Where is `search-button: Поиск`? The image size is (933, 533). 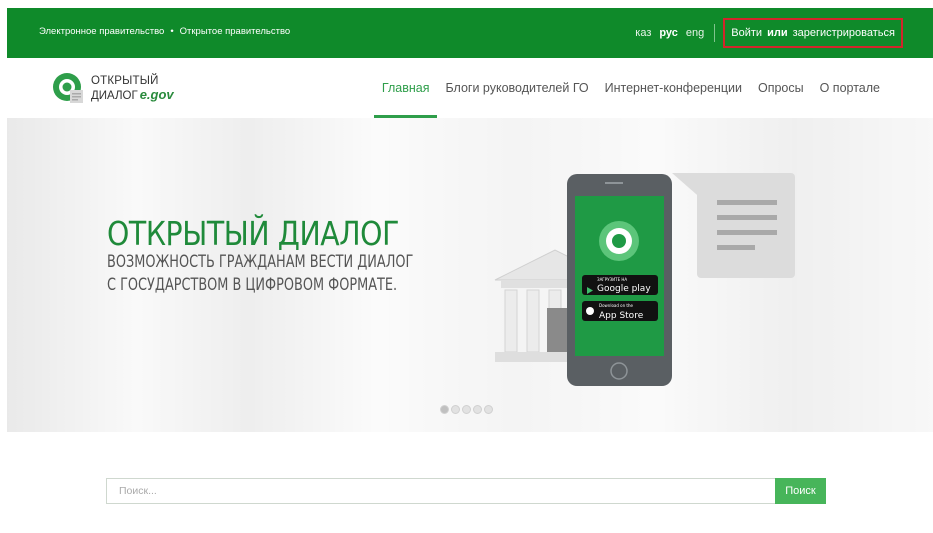 search-button: Поиск is located at coordinates (800, 491).